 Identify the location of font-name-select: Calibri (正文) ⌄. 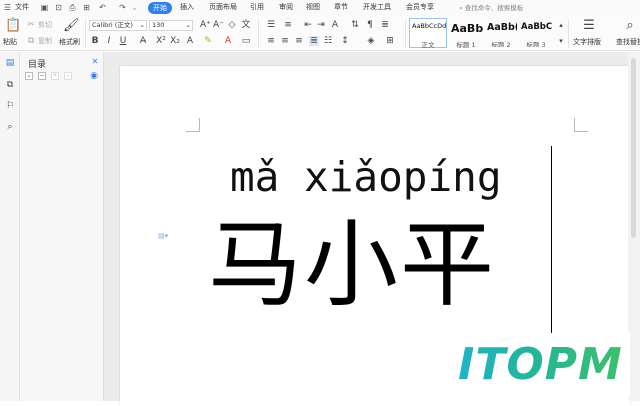
(118, 25).